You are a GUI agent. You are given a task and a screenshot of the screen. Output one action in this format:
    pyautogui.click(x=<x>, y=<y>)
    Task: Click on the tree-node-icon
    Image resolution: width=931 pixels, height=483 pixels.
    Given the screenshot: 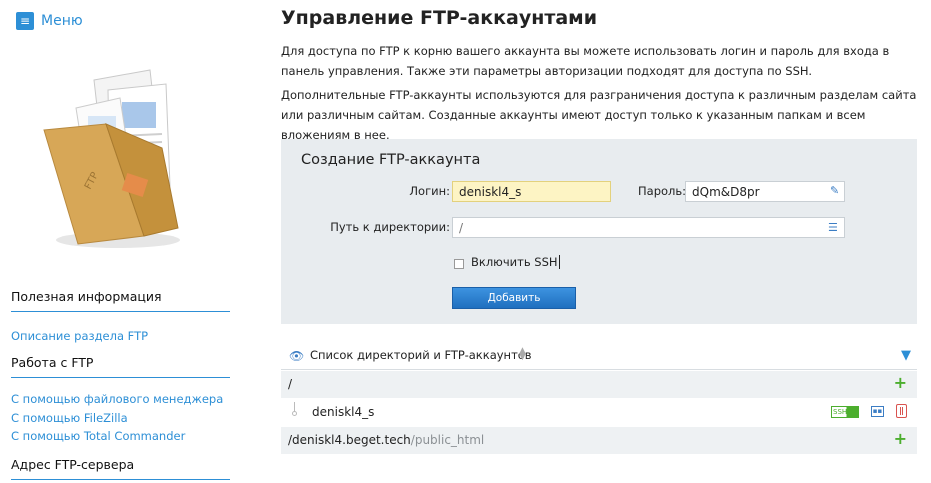 What is the action you would take?
    pyautogui.click(x=294, y=413)
    